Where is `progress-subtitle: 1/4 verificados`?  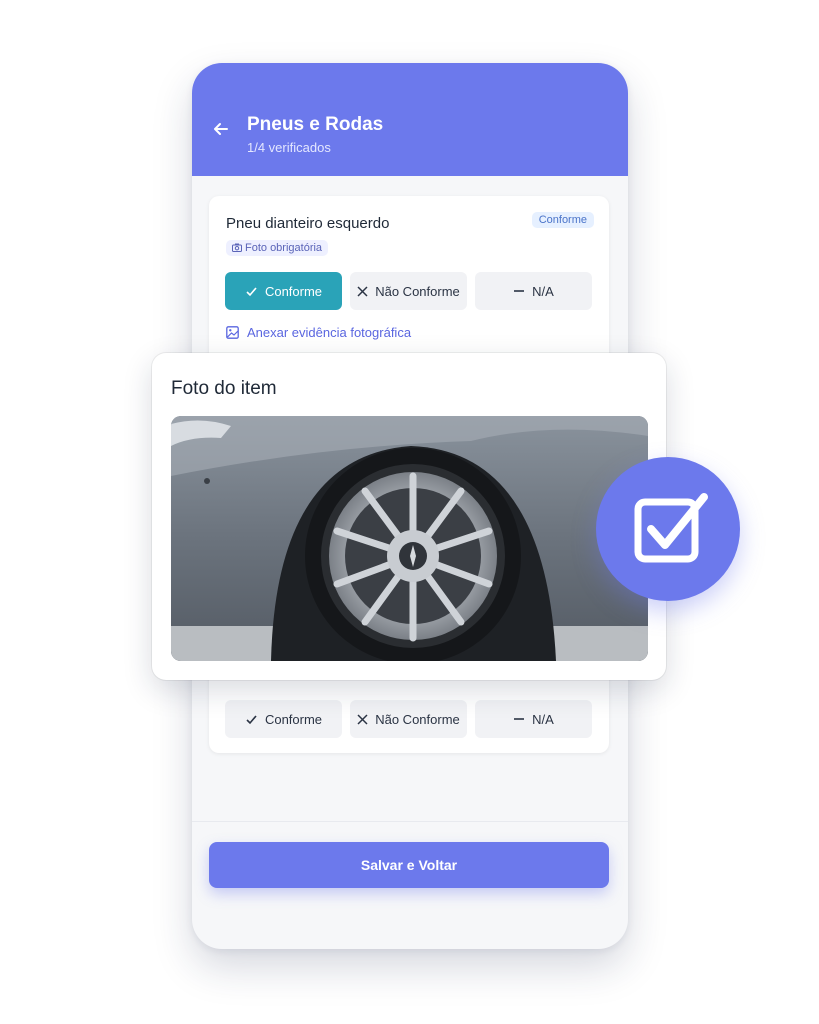
progress-subtitle: 1/4 verificados is located at coordinates (289, 147).